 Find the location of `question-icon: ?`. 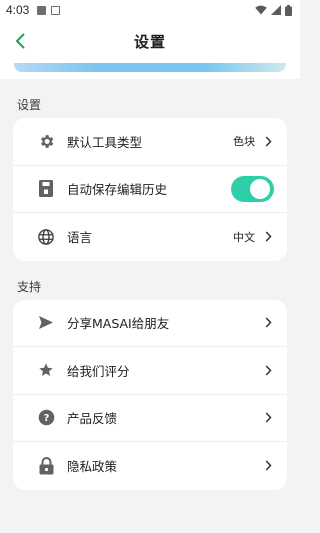

question-icon: ? is located at coordinates (46, 418).